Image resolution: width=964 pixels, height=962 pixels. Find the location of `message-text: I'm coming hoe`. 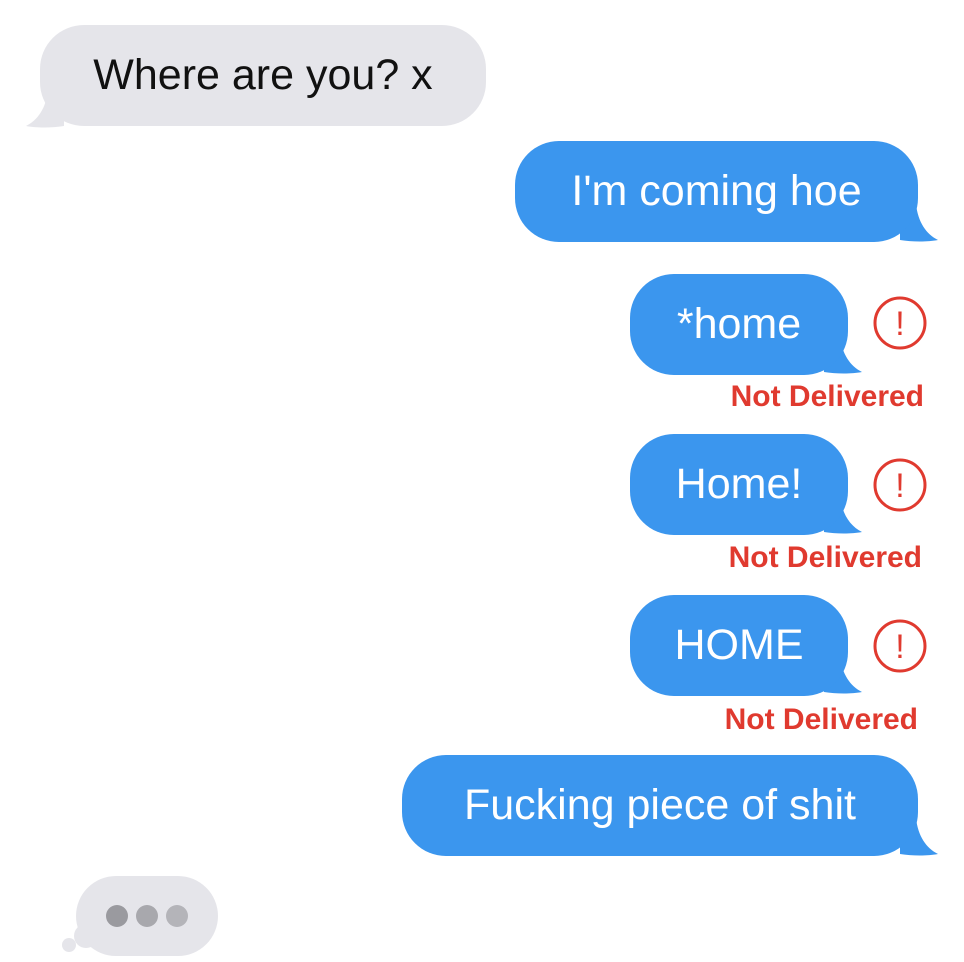

message-text: I'm coming hoe is located at coordinates (716, 191).